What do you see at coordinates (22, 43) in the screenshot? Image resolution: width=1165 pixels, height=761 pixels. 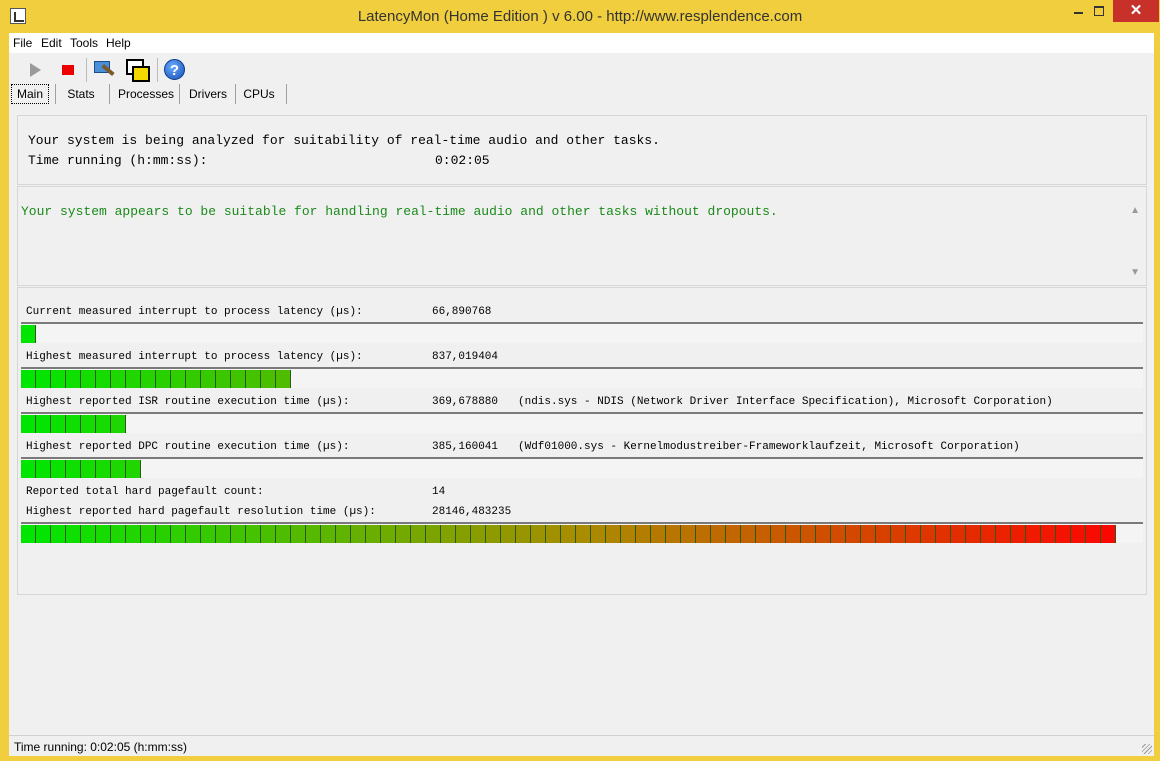 I see `menu-file: File` at bounding box center [22, 43].